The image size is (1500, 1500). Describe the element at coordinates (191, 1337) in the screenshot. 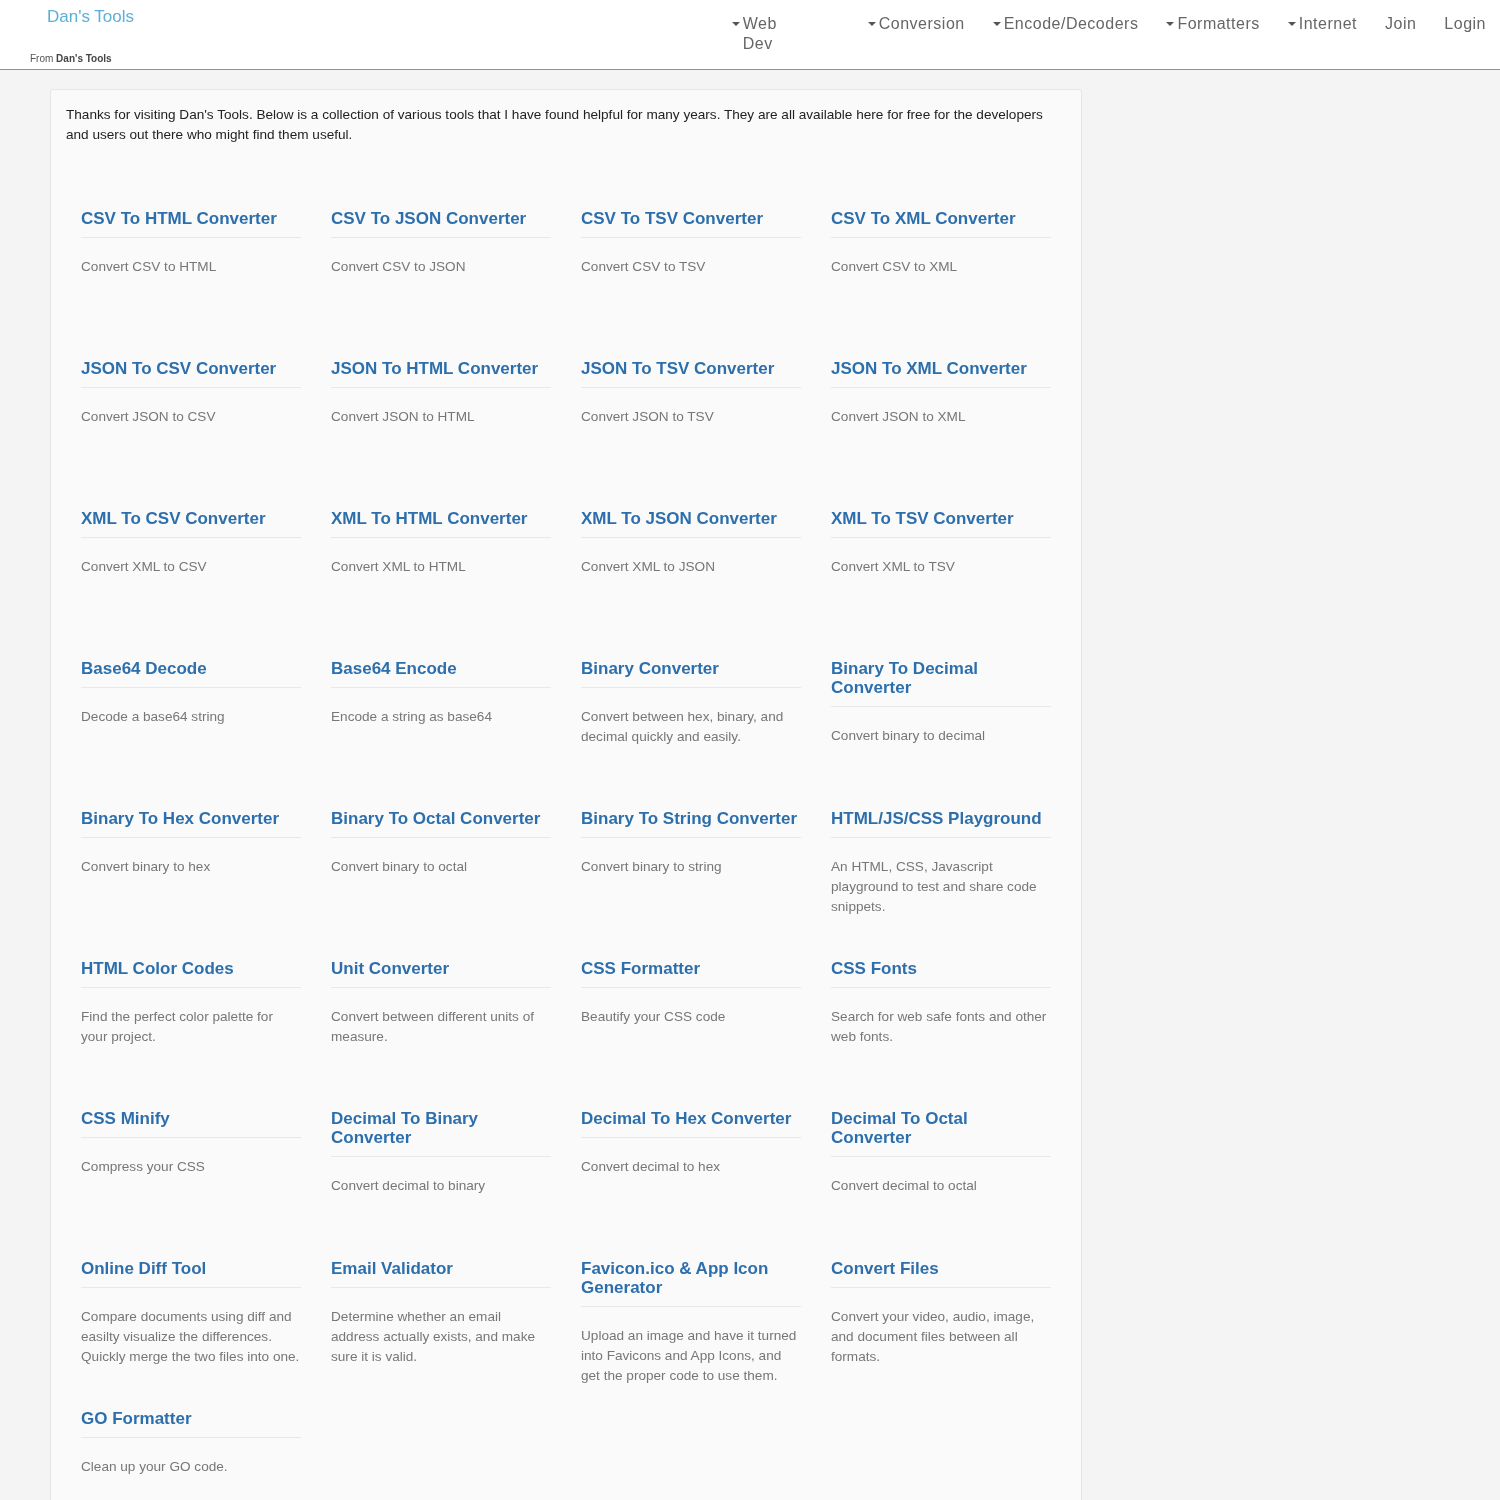

I see `tool-description: Compare documents using diff and easilty visualize the differences. Quickly merge the two files into one.` at that location.